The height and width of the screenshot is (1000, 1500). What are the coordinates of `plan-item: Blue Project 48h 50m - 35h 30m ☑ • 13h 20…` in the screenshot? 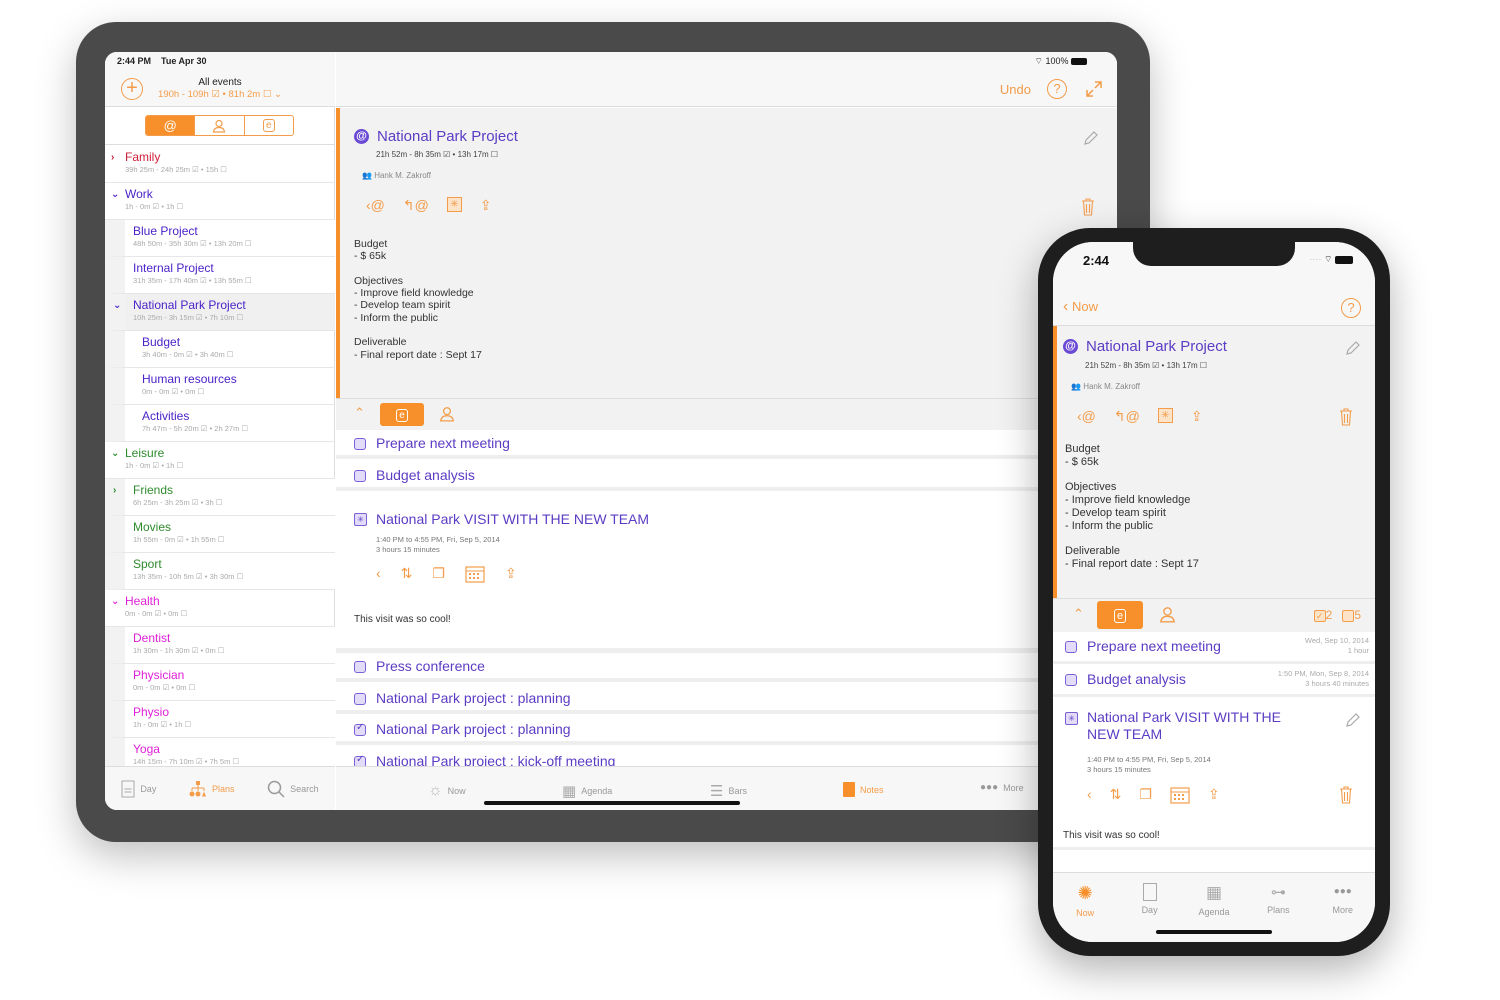 It's located at (220, 238).